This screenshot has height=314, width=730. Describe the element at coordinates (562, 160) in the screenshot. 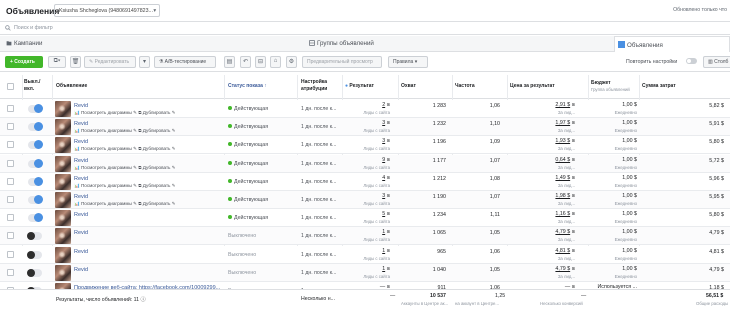

I see `cpr-number: 0,64 $` at that location.